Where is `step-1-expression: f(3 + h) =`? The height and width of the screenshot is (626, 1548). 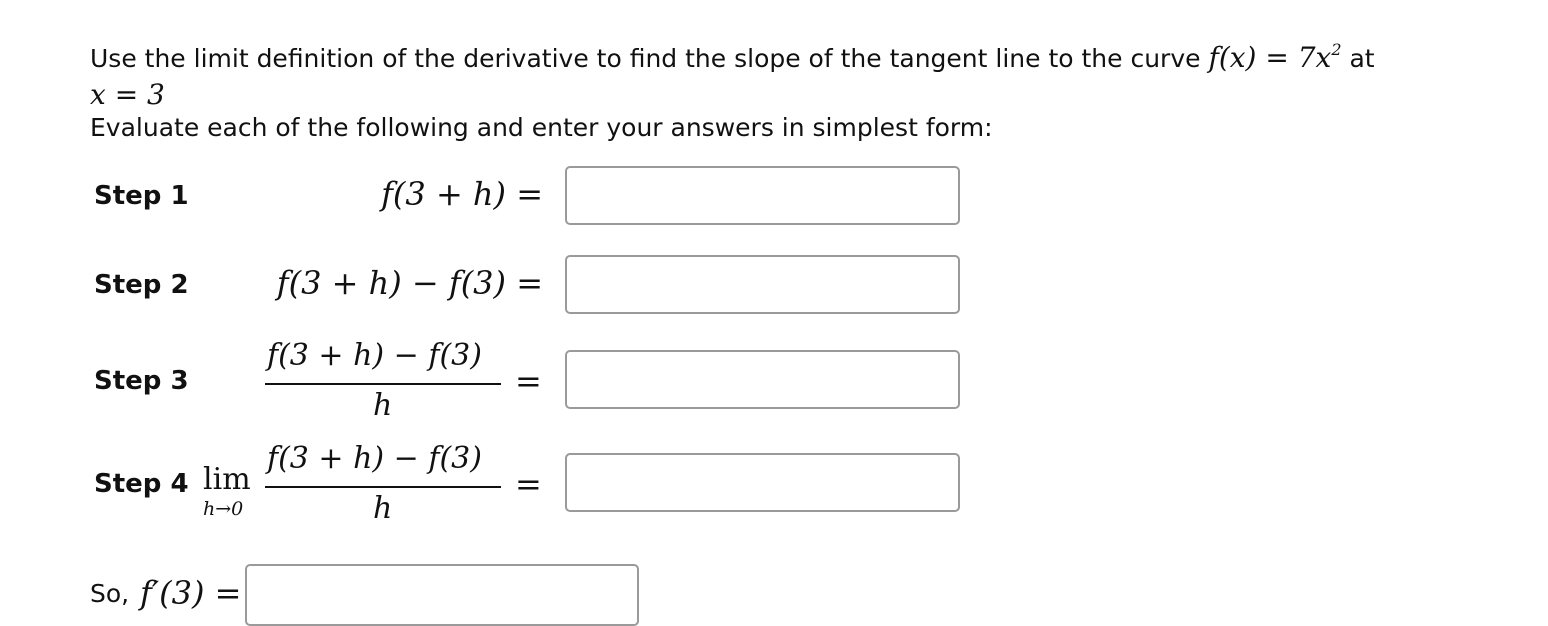 step-1-expression: f(3 + h) = is located at coordinates (462, 194).